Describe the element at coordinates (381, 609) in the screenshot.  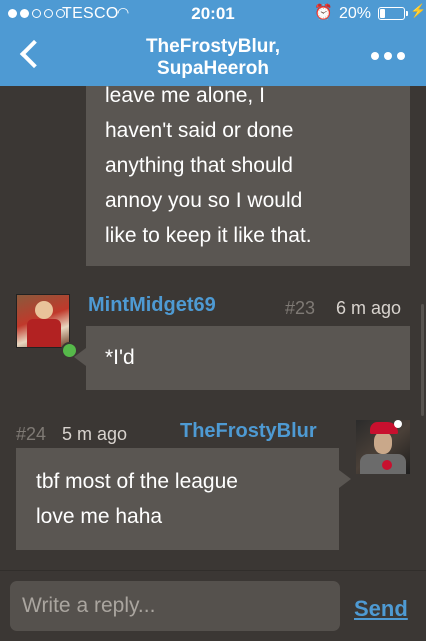
I see `send-button: Send` at that location.